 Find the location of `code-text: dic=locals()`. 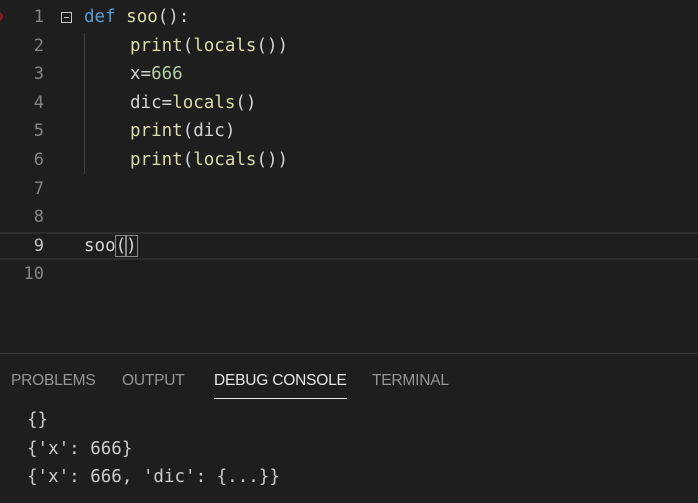

code-text: dic=locals() is located at coordinates (193, 102).